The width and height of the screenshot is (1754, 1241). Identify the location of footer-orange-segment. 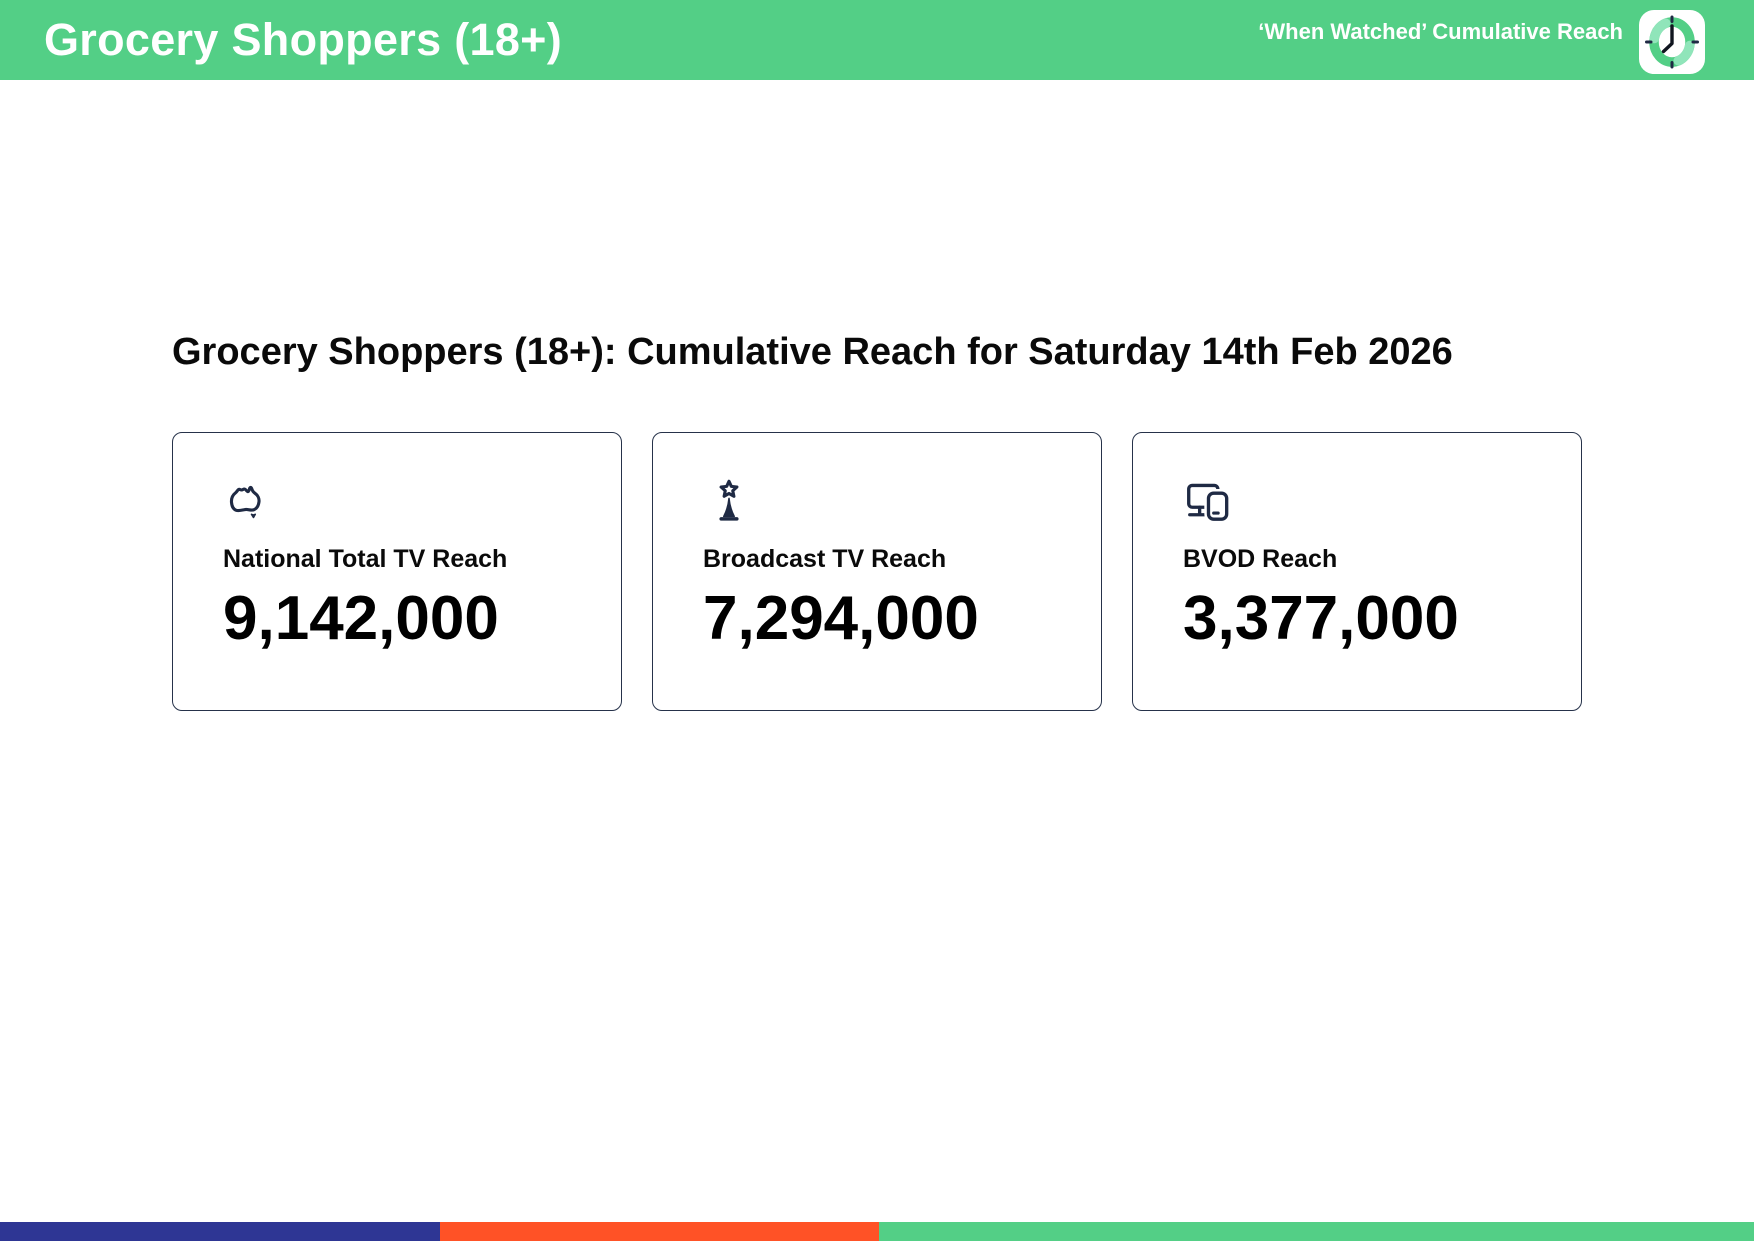
(659, 1231).